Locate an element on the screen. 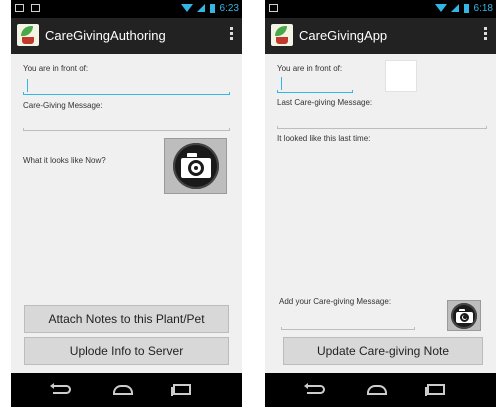 Image resolution: width=501 pixels, height=407 pixels. app-title: CareGivingApp is located at coordinates (343, 35).